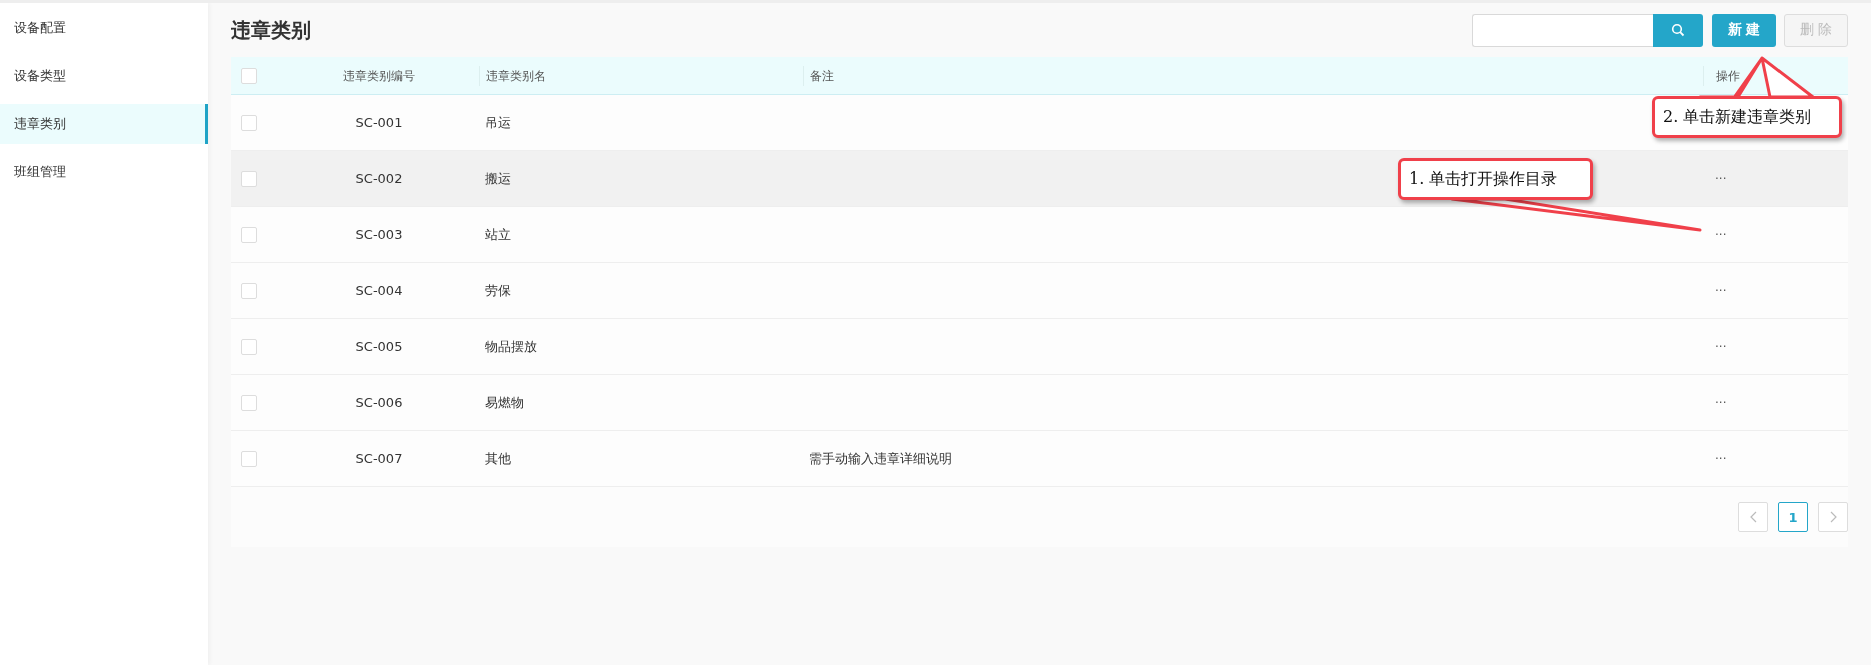 The height and width of the screenshot is (665, 1871). Describe the element at coordinates (379, 458) in the screenshot. I see `table-cell: SC-007` at that location.